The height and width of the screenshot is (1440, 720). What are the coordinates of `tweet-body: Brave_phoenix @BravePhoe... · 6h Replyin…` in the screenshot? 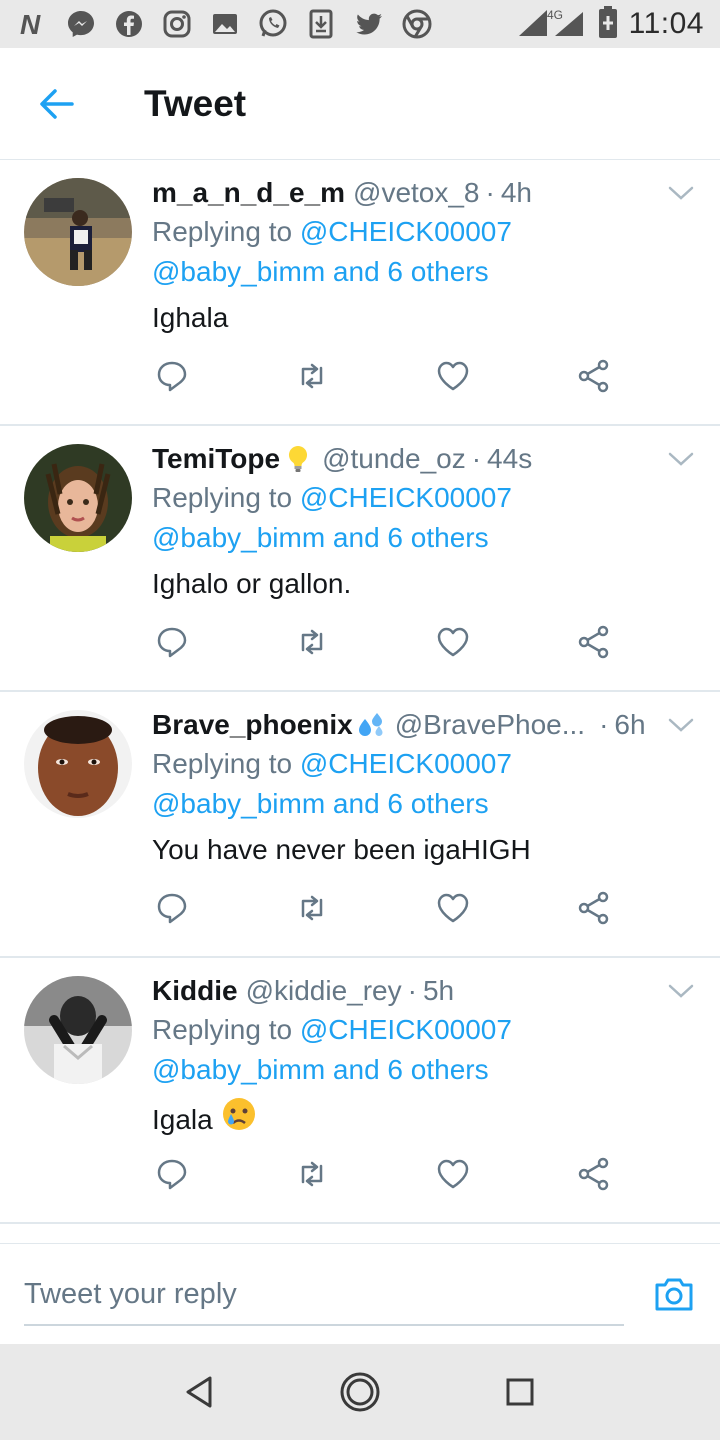 It's located at (424, 788).